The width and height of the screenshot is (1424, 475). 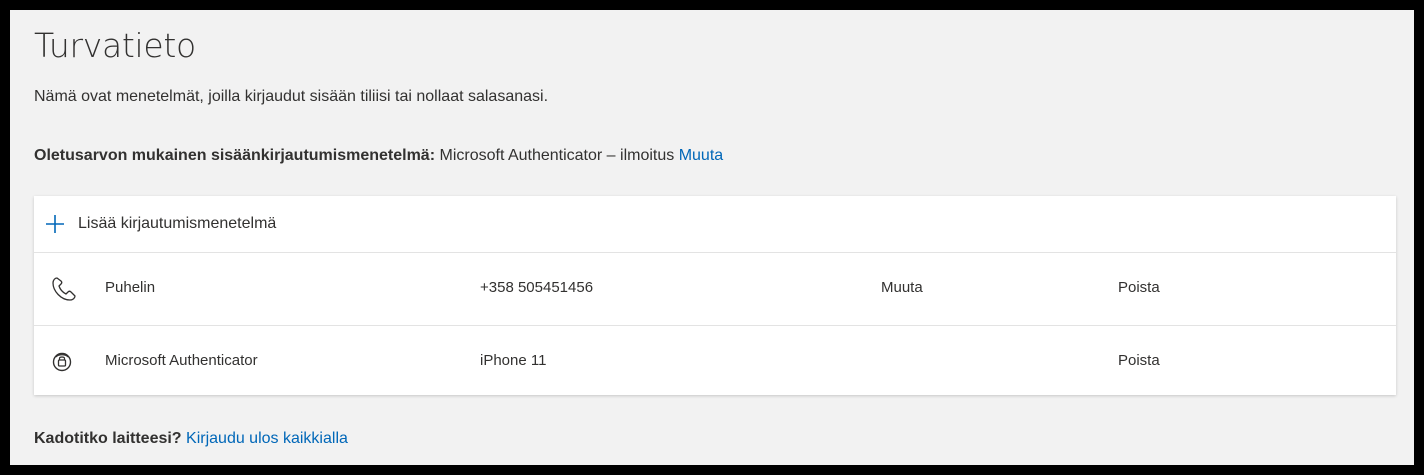 What do you see at coordinates (701, 155) in the screenshot?
I see `change-default-method-link: Muuta` at bounding box center [701, 155].